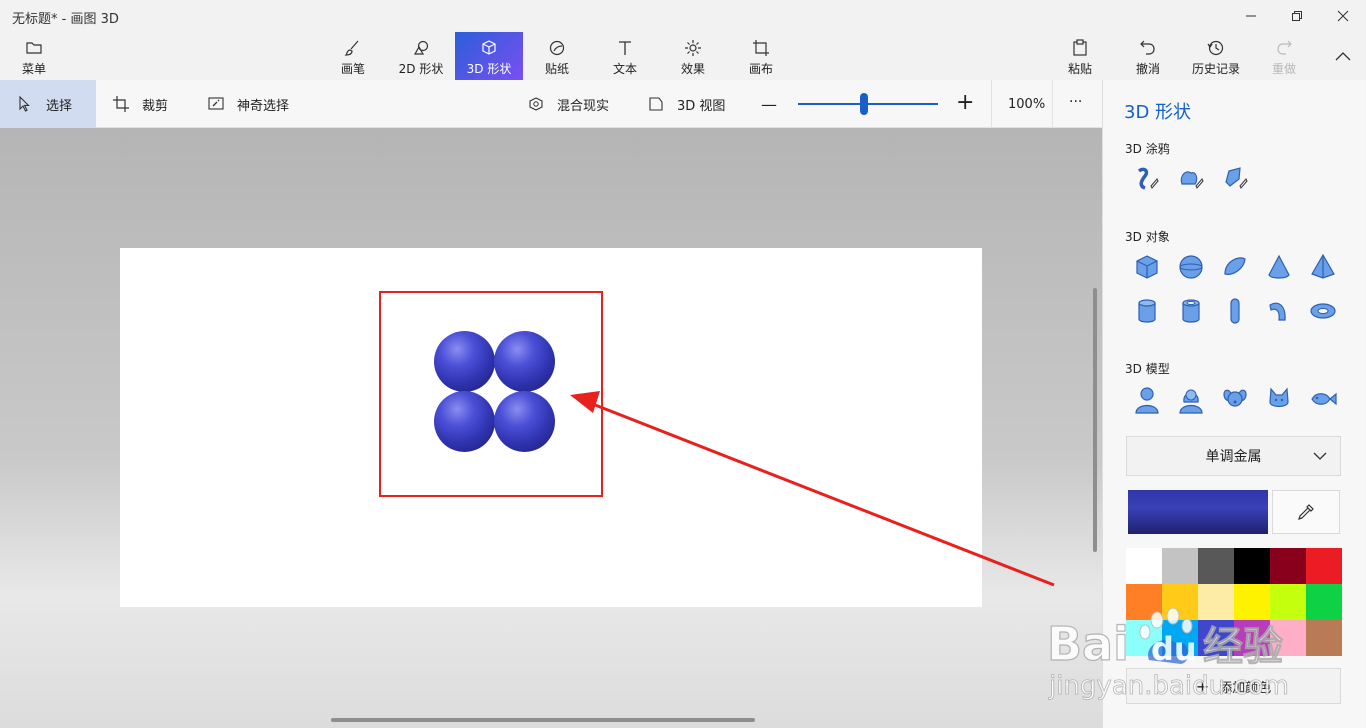 This screenshot has width=1366, height=728. Describe the element at coordinates (33, 69) in the screenshot. I see `menu-label: 菜单` at that location.